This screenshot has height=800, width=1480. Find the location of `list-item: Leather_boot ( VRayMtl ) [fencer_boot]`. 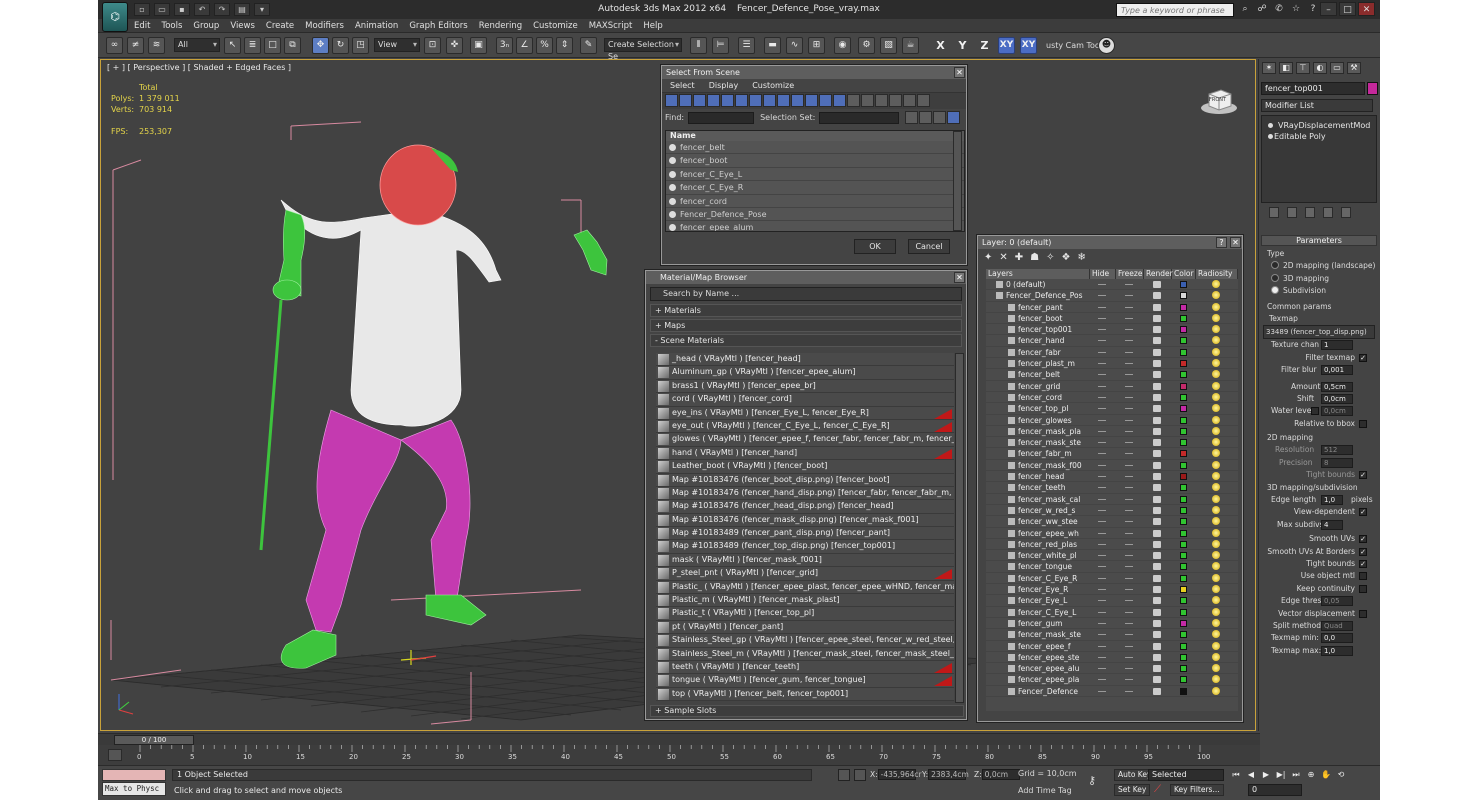

list-item: Leather_boot ( VRayMtl ) [fencer_boot] is located at coordinates (805, 467).